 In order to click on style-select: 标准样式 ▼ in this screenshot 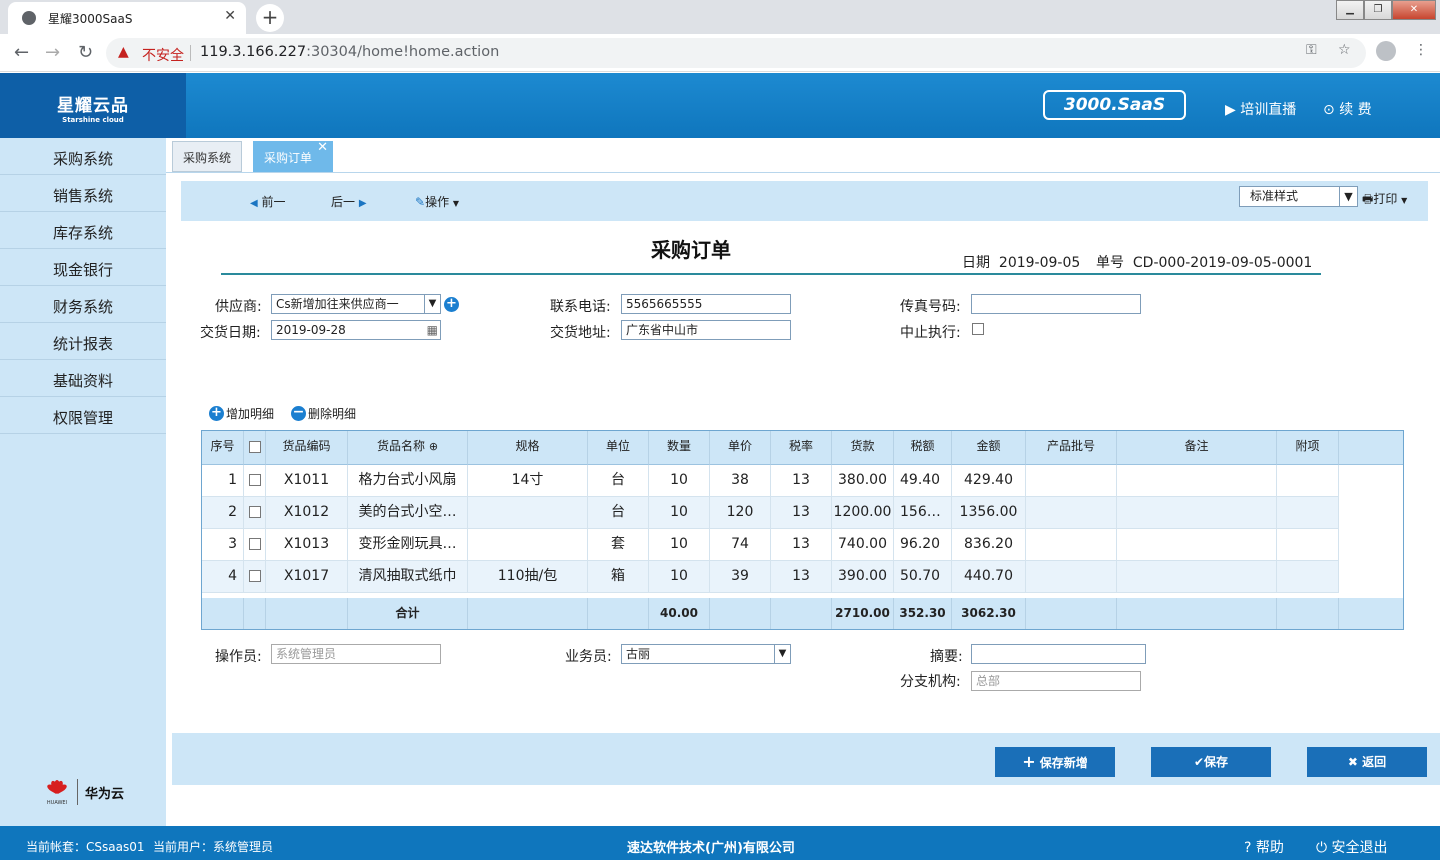, I will do `click(1298, 196)`.